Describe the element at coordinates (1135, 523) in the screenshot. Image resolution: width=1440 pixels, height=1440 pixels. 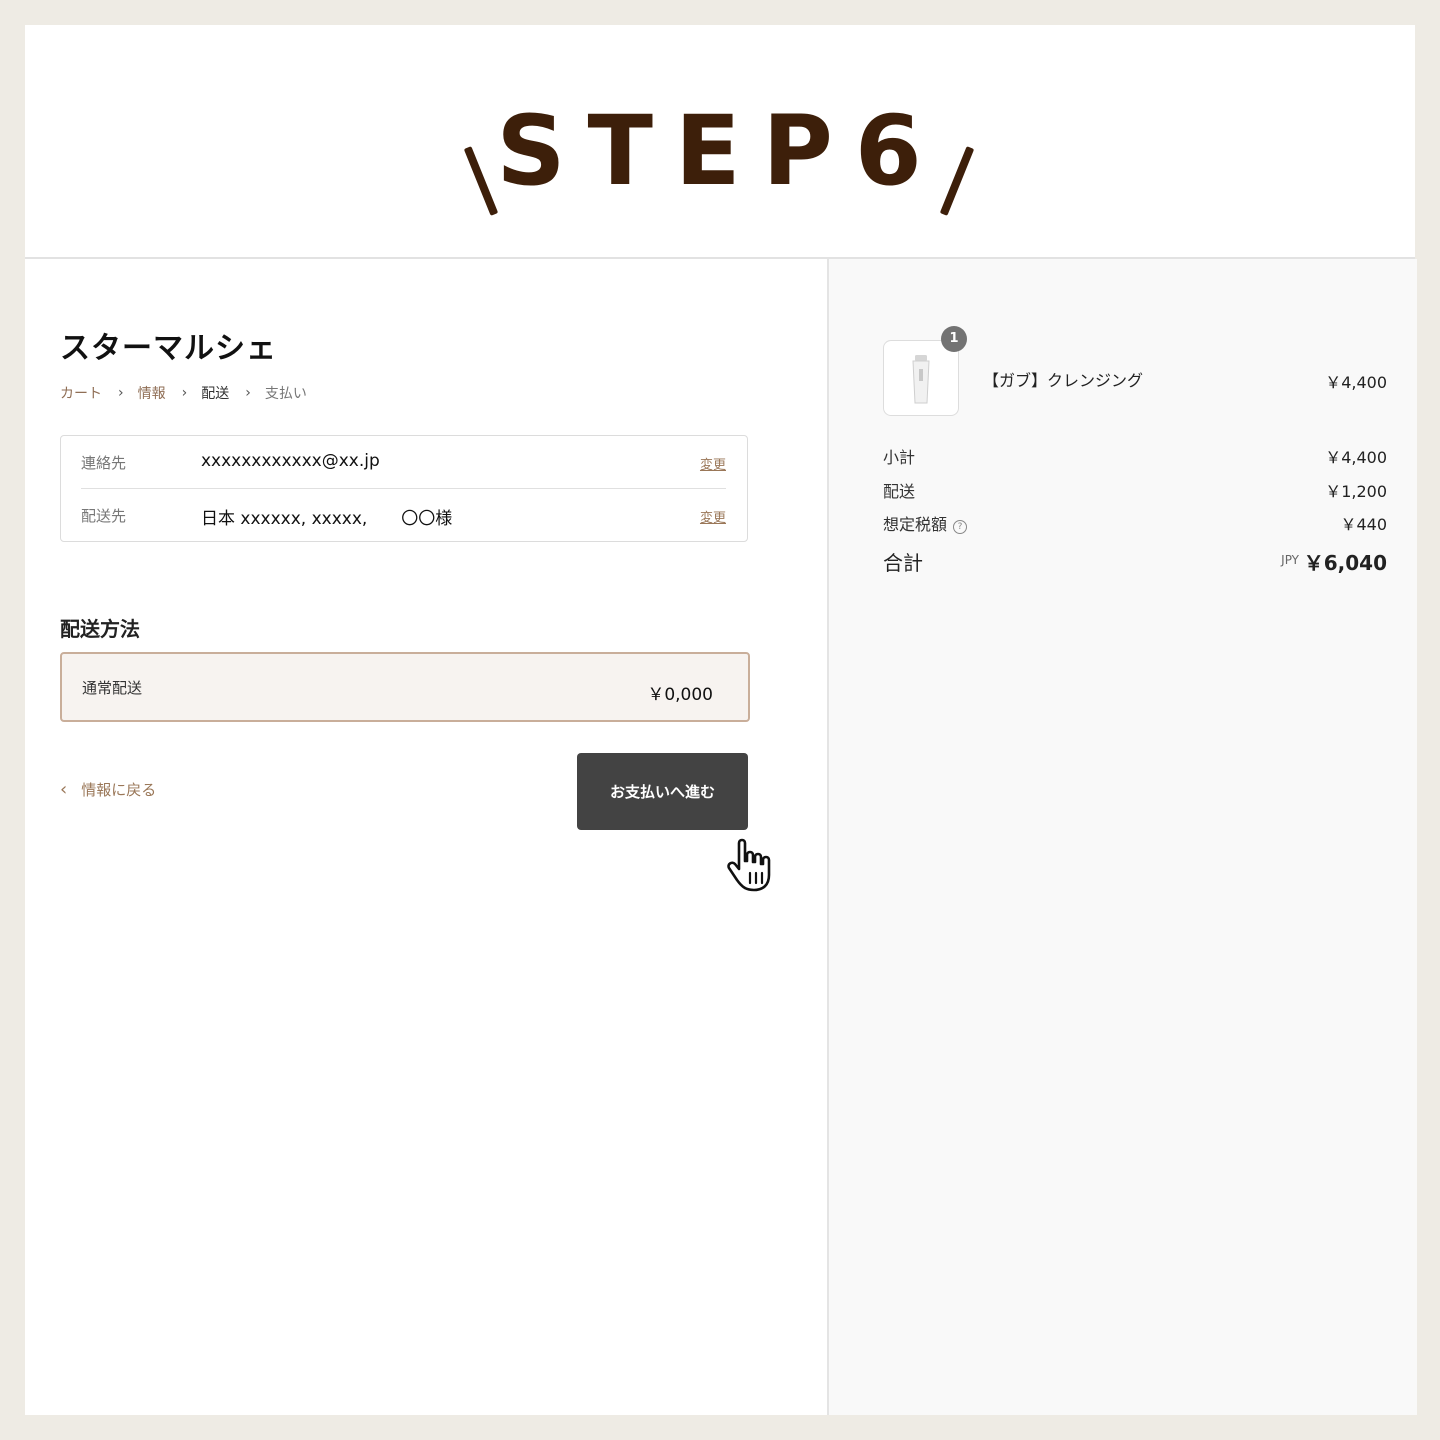
I see `tax-row: 想定税額? ￥440` at that location.